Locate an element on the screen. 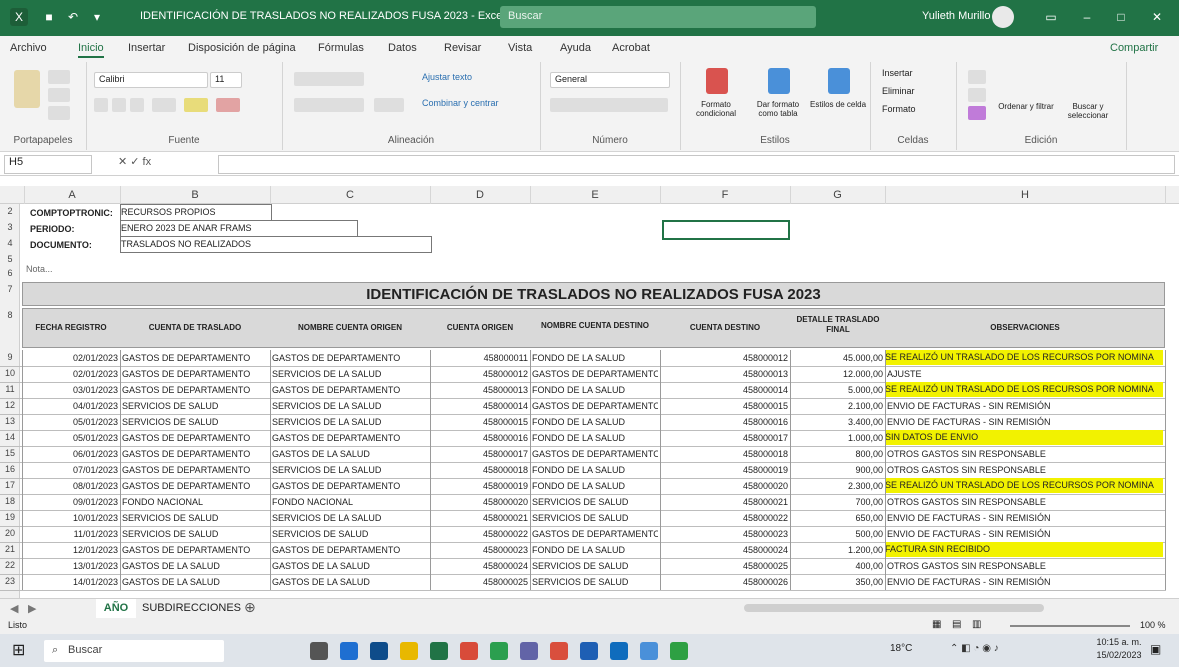 This screenshot has height=667, width=1179. table-cell: FONDO NACIONAL is located at coordinates (195, 502).